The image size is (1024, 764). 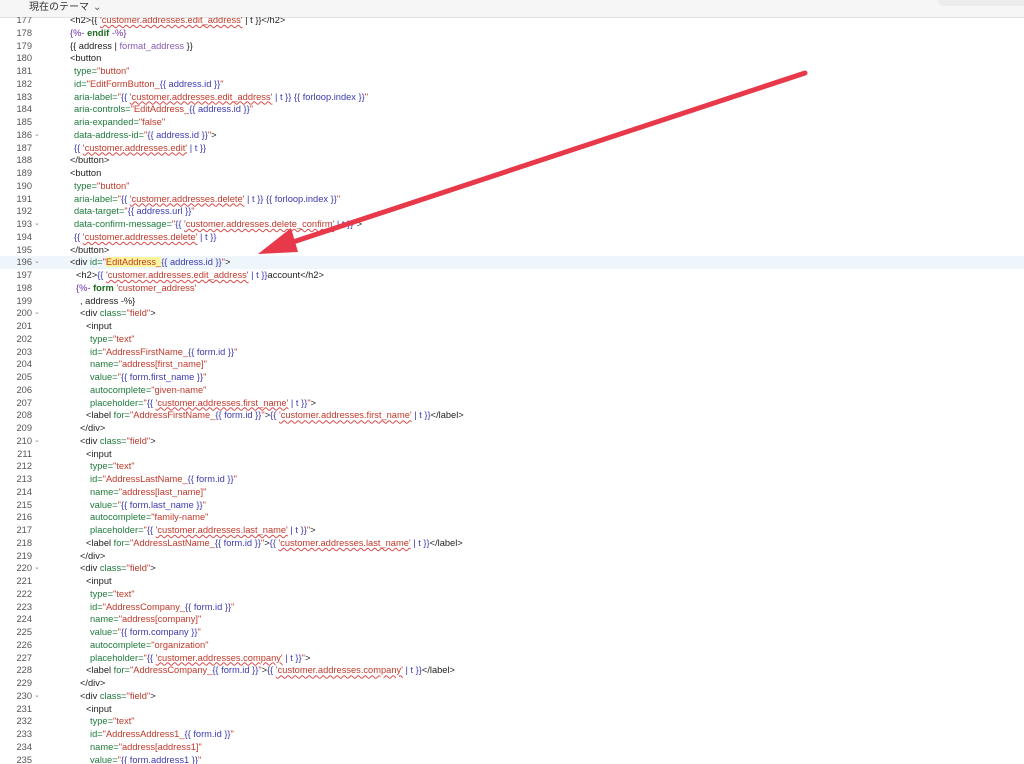 What do you see at coordinates (172, 542) in the screenshot?
I see `code-token: "AddressLastName_` at bounding box center [172, 542].